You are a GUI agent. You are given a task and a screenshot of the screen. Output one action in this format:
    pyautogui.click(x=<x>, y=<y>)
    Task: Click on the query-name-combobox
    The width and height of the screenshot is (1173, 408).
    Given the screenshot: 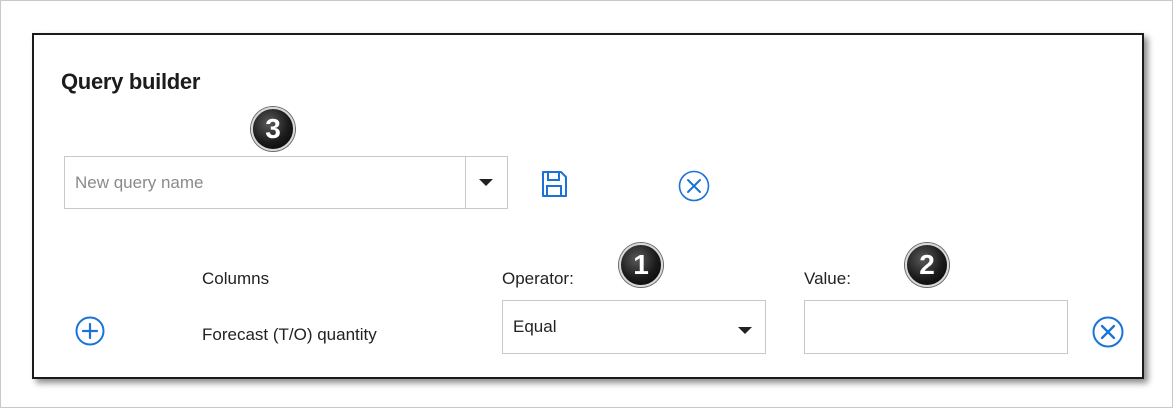 What is the action you would take?
    pyautogui.click(x=286, y=182)
    